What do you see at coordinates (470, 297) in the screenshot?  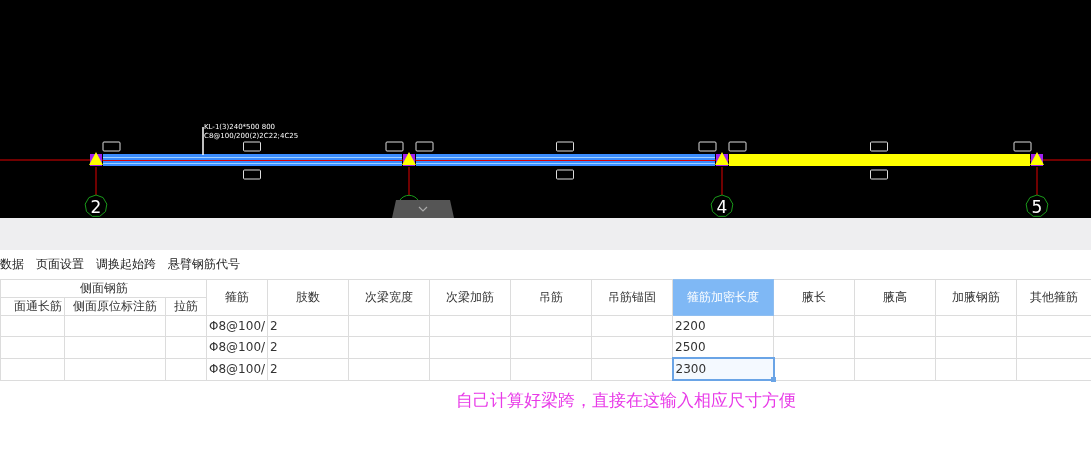 I see `column-header: 次梁加筋` at bounding box center [470, 297].